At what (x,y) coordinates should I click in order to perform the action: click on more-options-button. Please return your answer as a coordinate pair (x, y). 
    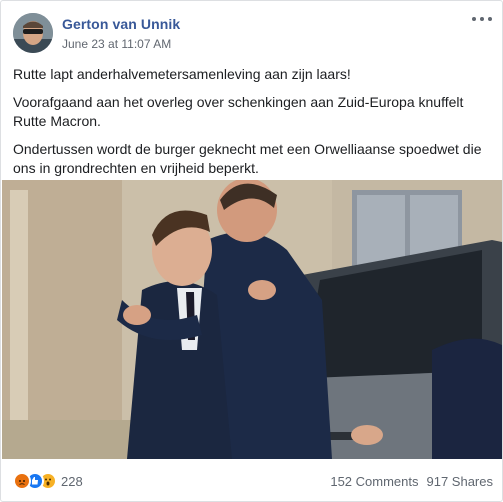
    Looking at the image, I should click on (482, 19).